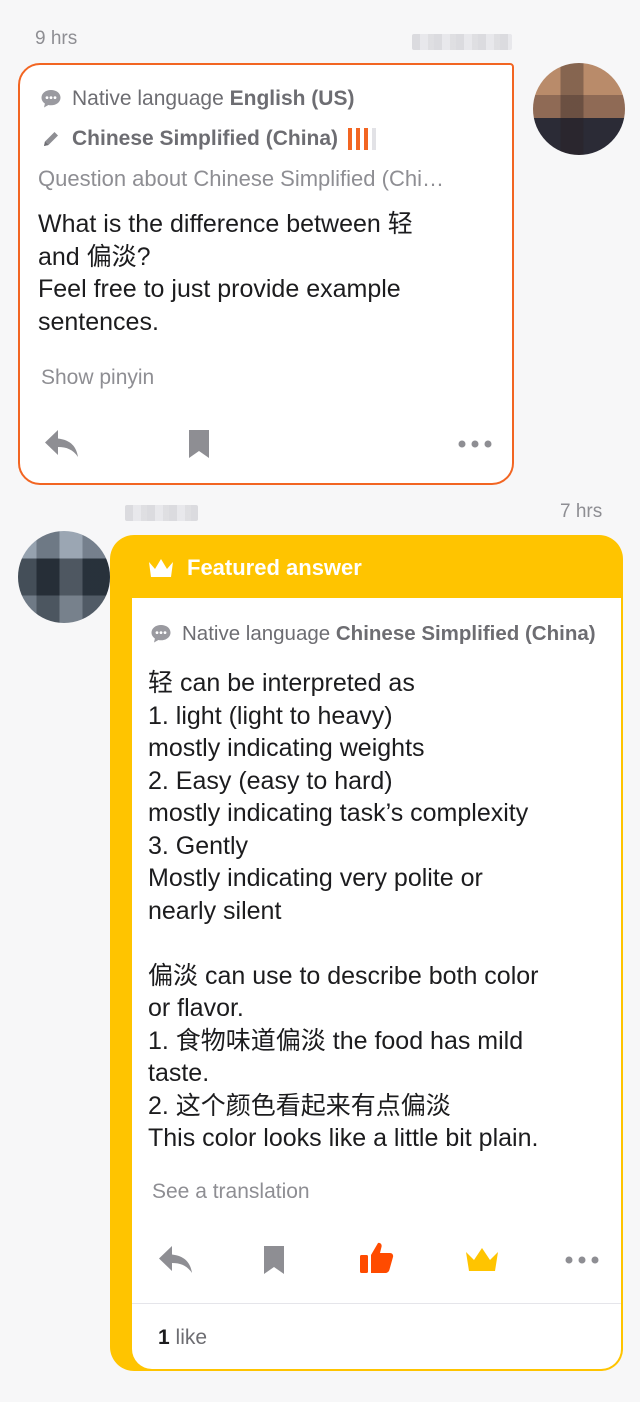  What do you see at coordinates (362, 139) in the screenshot?
I see `proficiency-bars-icon` at bounding box center [362, 139].